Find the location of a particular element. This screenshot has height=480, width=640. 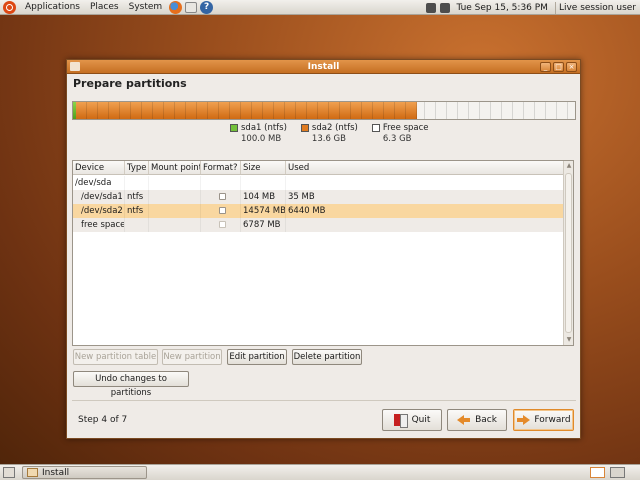

back-button: Back is located at coordinates (477, 420).